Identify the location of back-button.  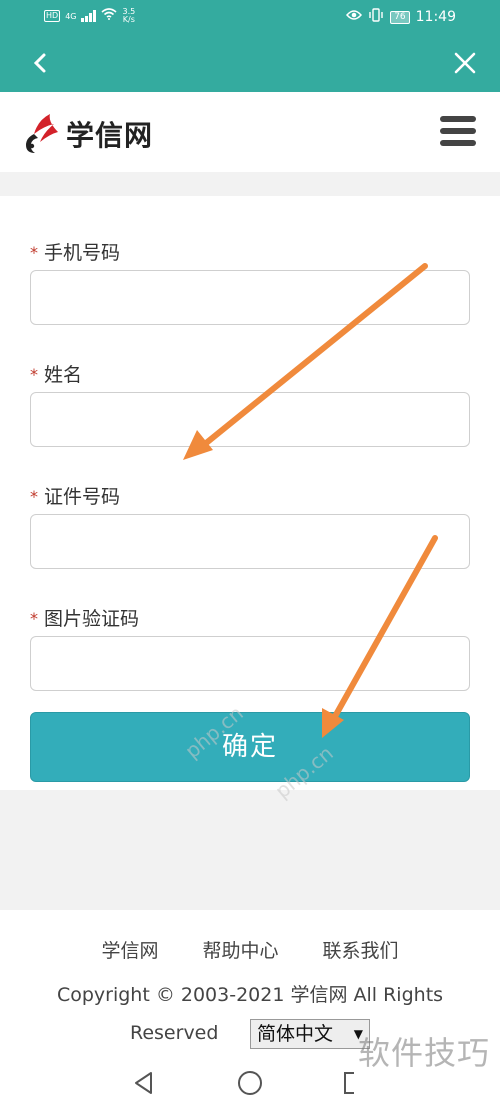
(41, 63).